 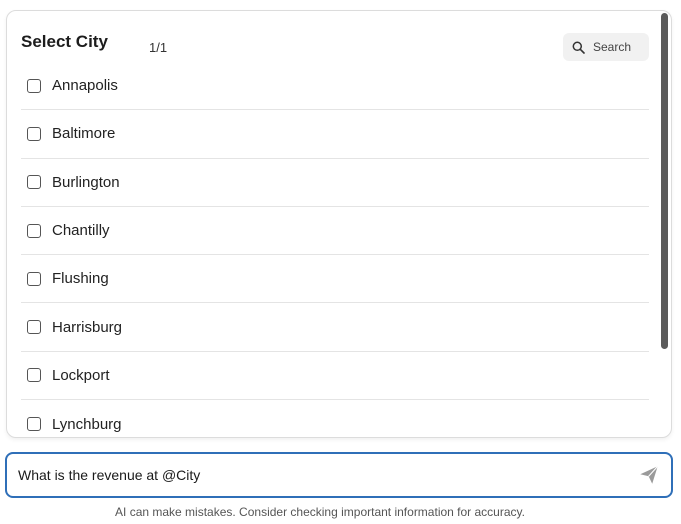 What do you see at coordinates (578, 47) in the screenshot?
I see `search-icon` at bounding box center [578, 47].